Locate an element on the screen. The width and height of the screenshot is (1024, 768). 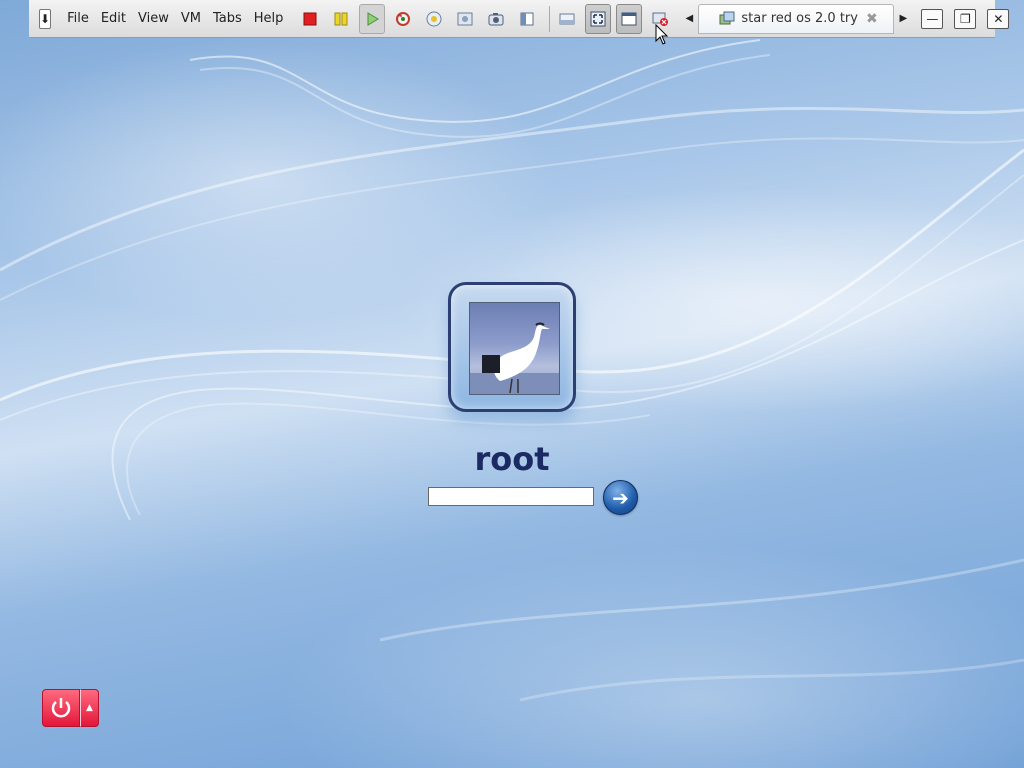
pause-icon is located at coordinates (341, 18).